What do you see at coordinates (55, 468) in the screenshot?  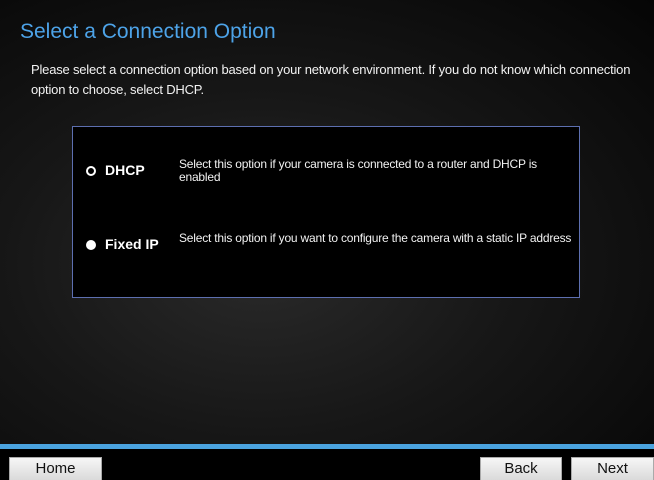 I see `home-button: Home` at bounding box center [55, 468].